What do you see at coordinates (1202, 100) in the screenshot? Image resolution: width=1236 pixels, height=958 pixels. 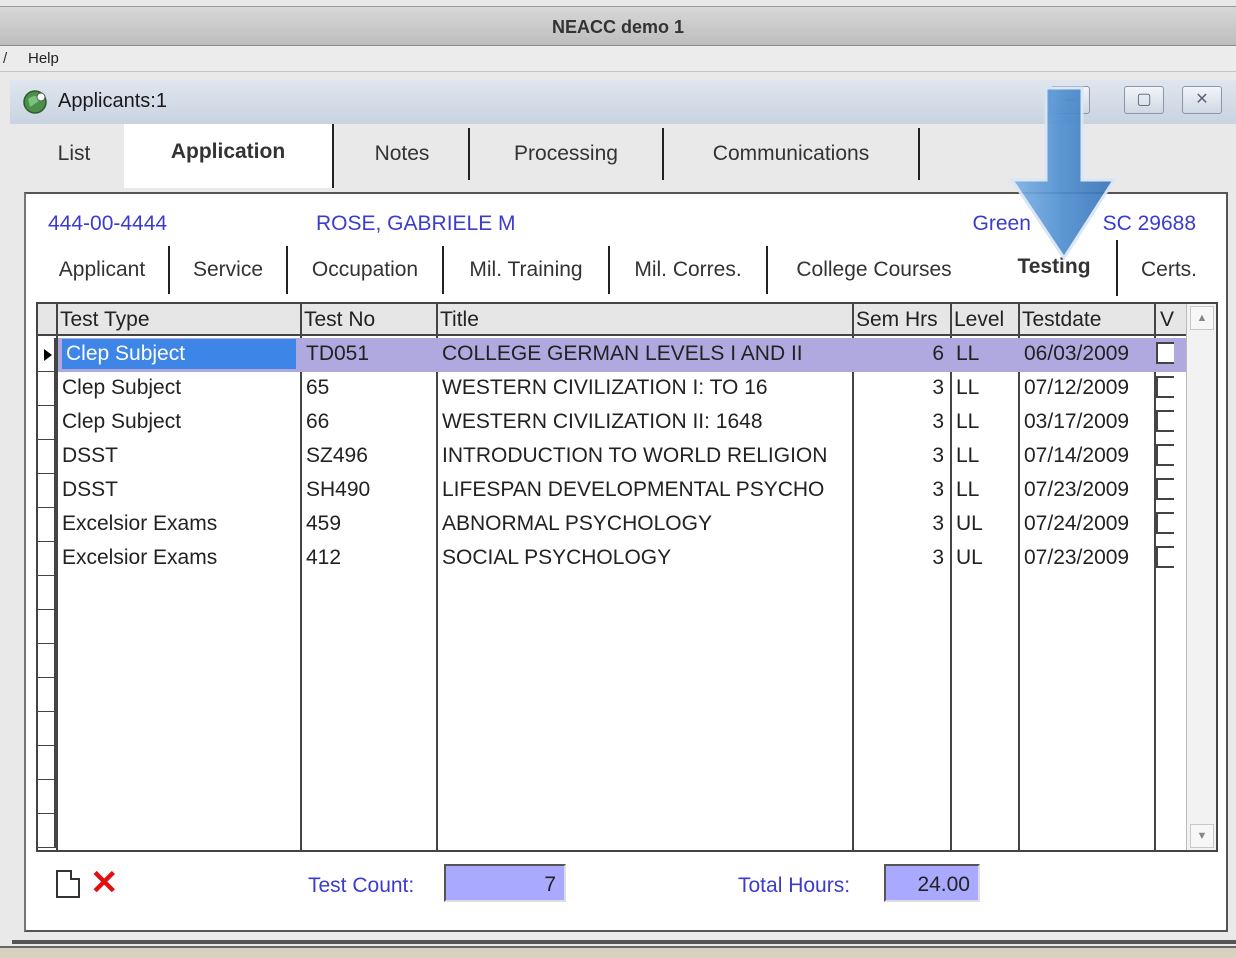 I see `close-button: ✕` at bounding box center [1202, 100].